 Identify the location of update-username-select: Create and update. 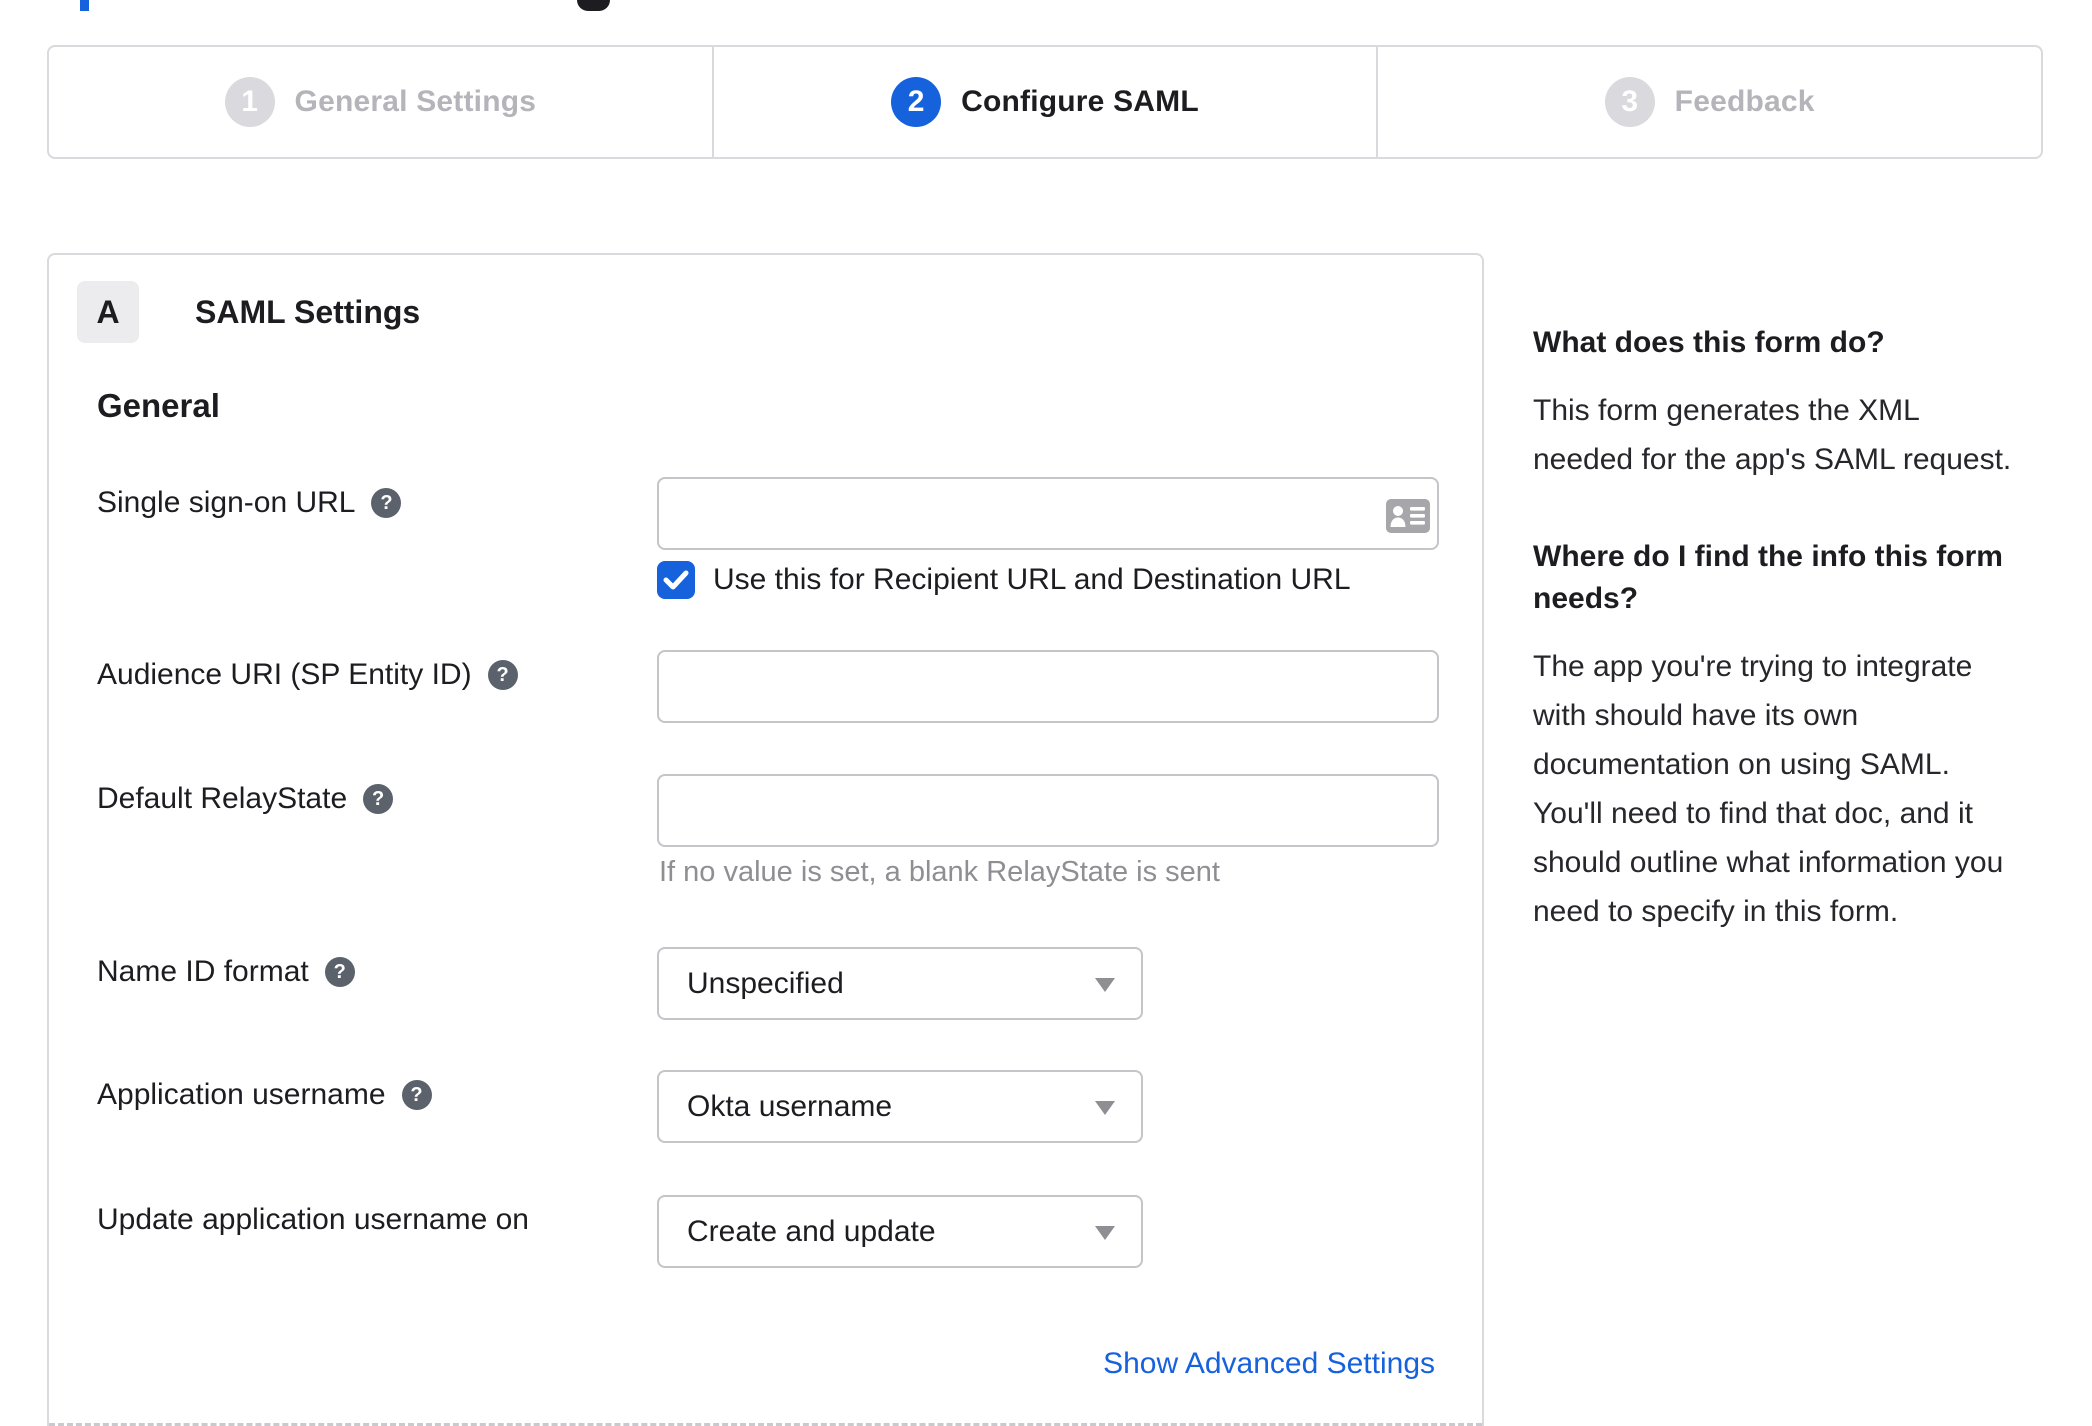
(900, 1231).